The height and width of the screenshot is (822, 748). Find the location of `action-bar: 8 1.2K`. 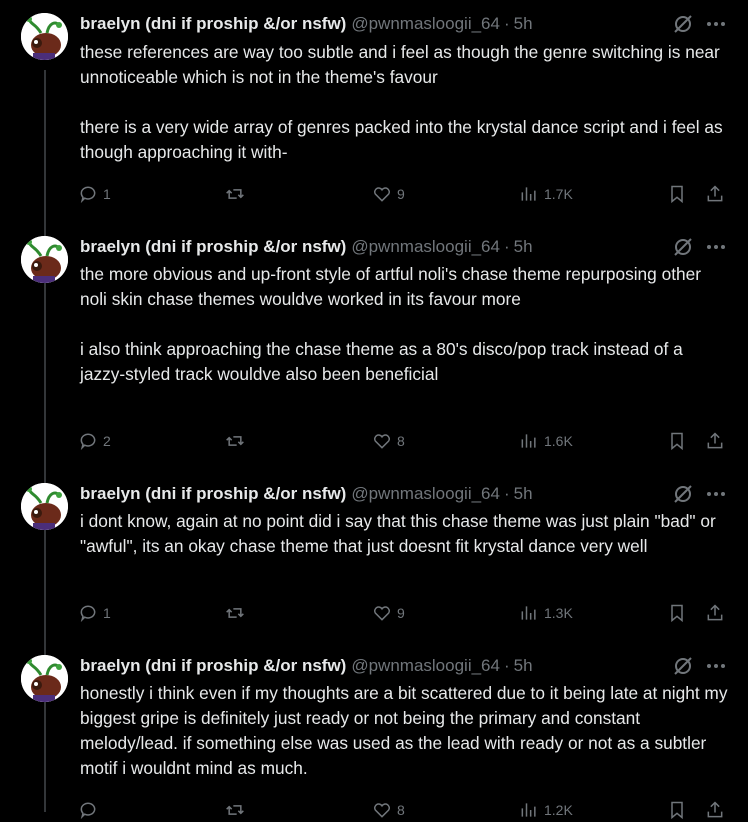

action-bar: 8 1.2K is located at coordinates (403, 810).